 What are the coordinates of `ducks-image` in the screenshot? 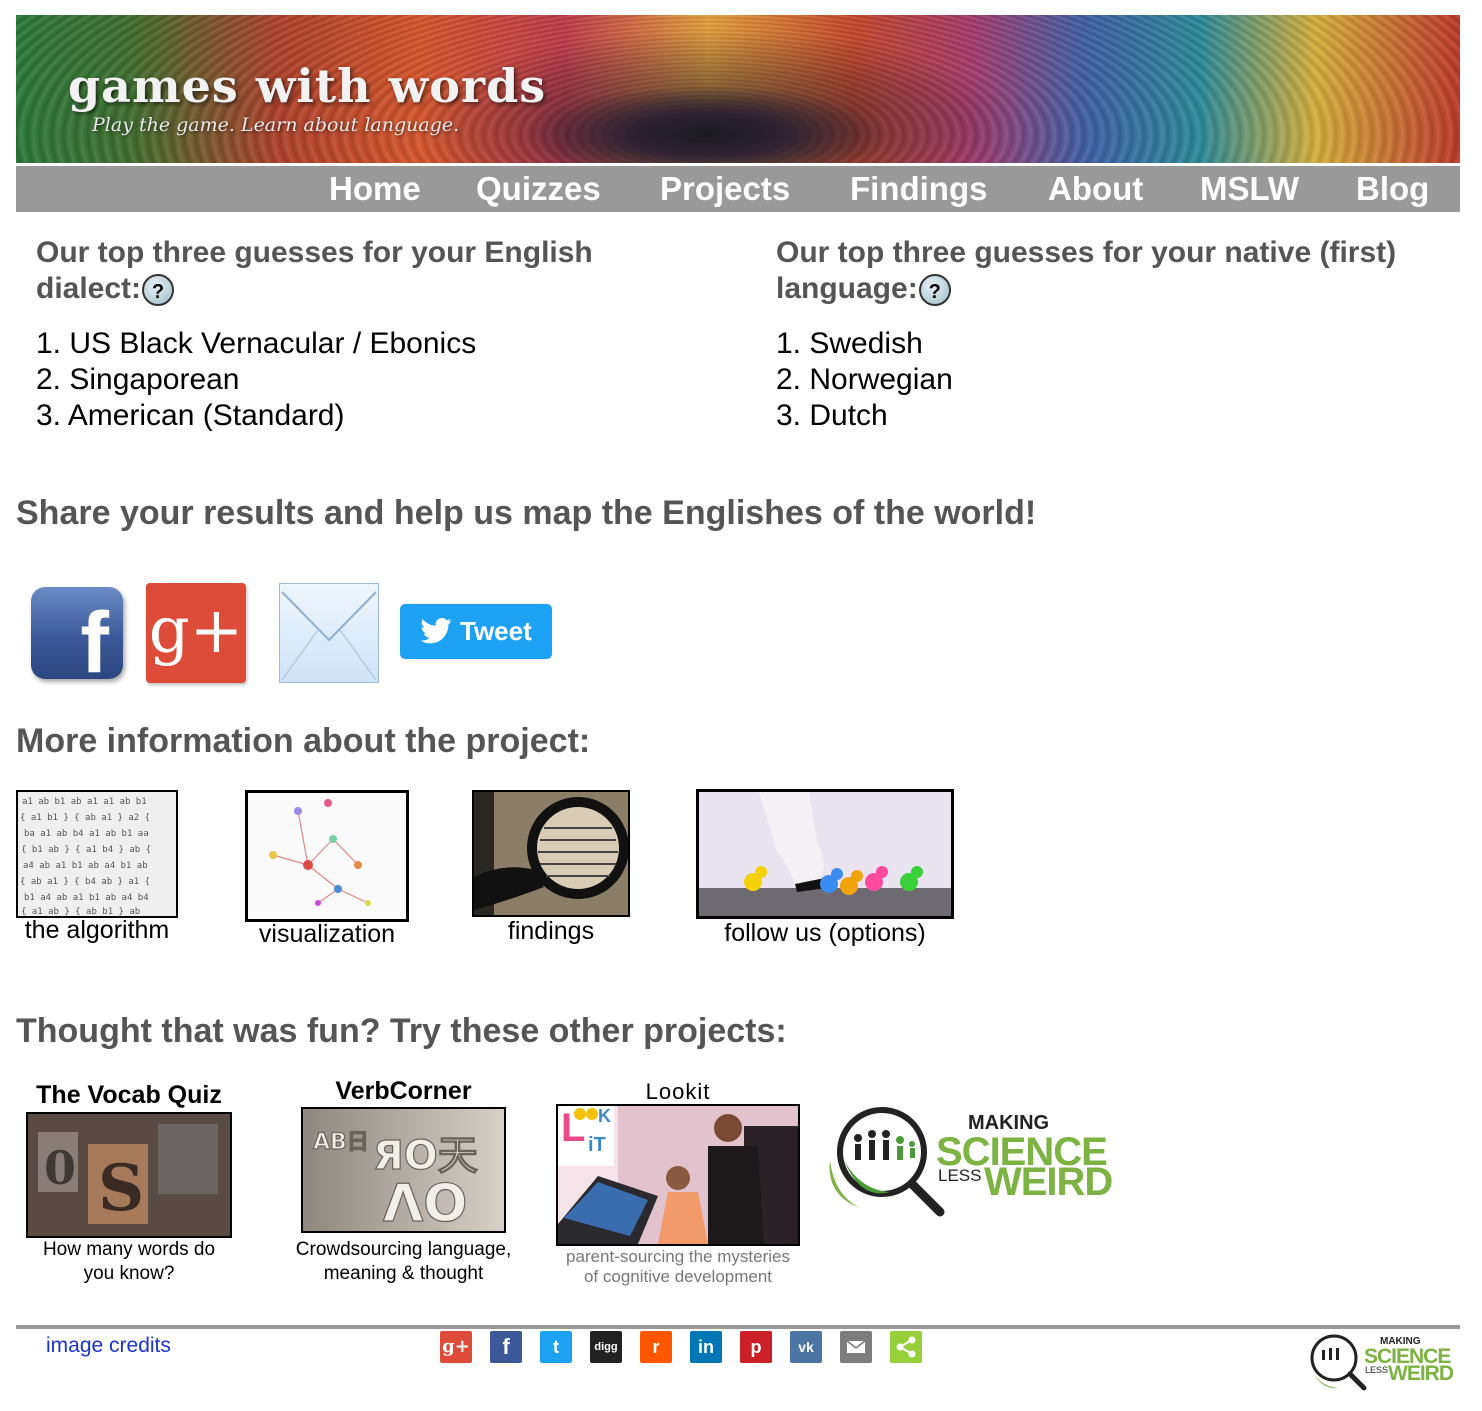 It's located at (825, 854).